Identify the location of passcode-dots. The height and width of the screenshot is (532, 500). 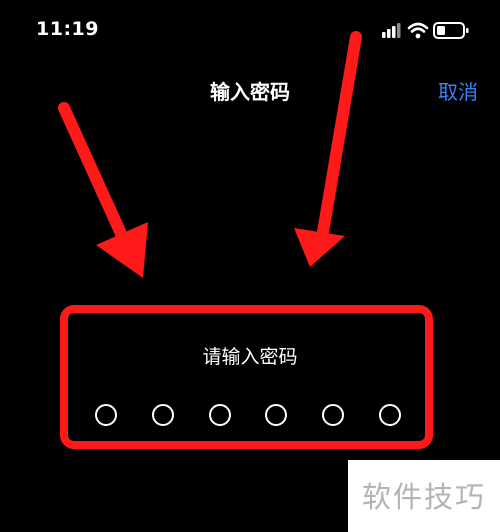
(248, 416).